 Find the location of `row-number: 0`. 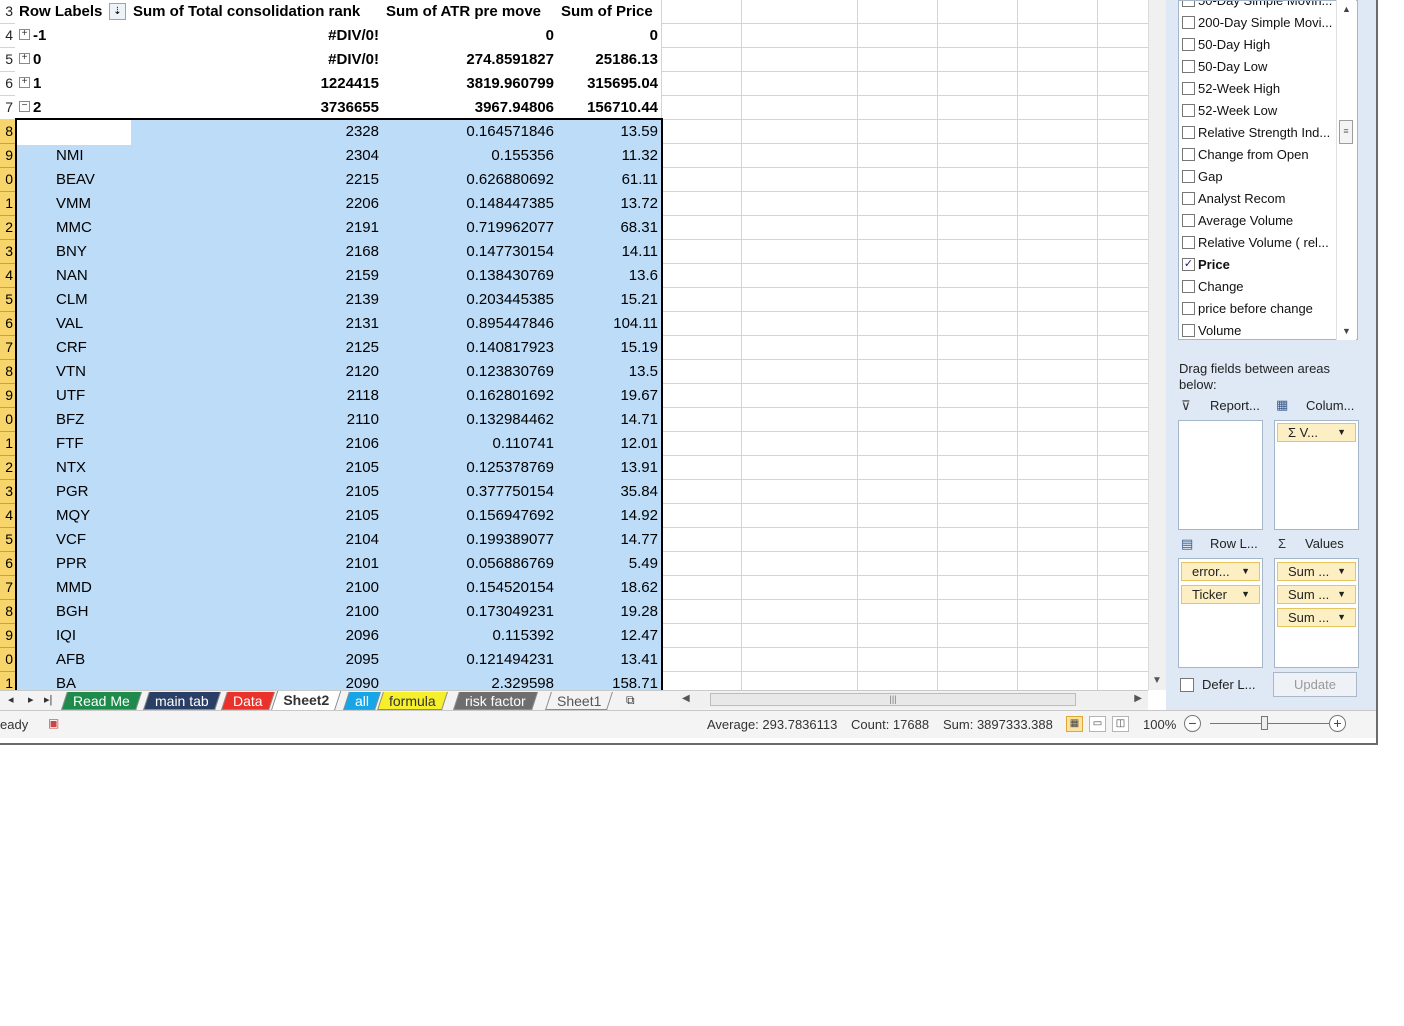

row-number: 0 is located at coordinates (7, 180).